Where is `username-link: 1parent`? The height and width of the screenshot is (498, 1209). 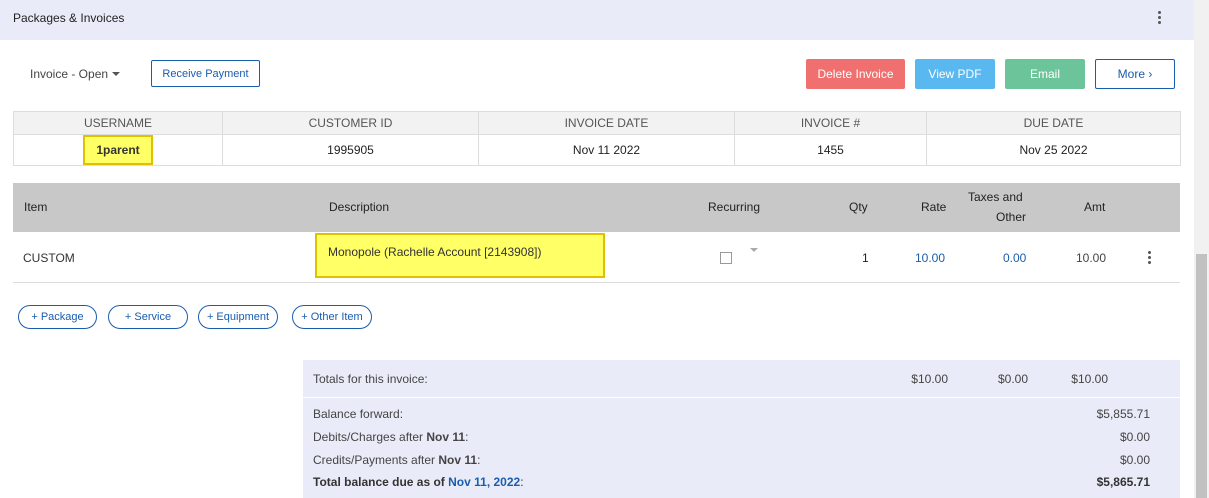
username-link: 1parent is located at coordinates (118, 150).